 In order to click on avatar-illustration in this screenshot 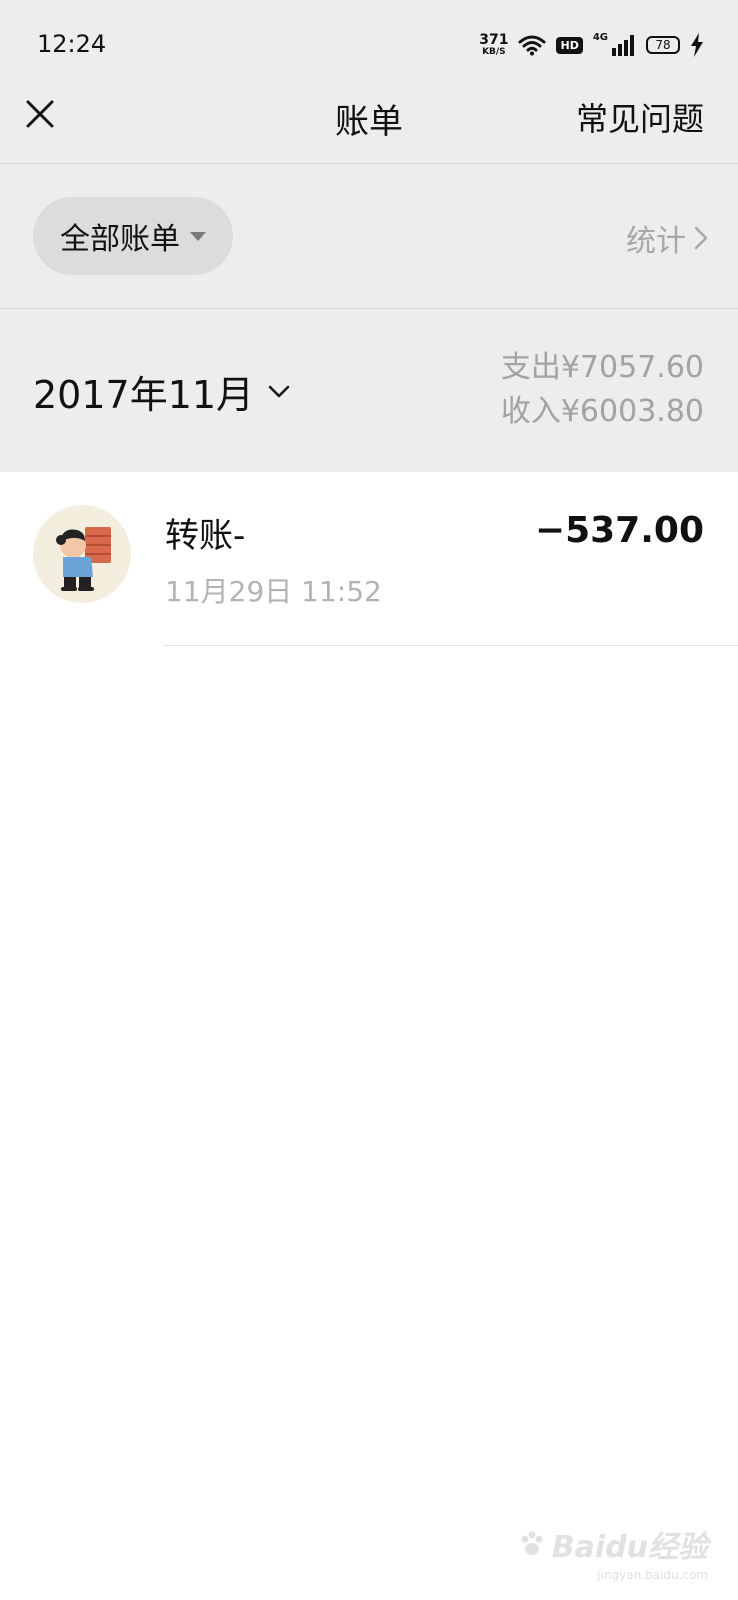, I will do `click(83, 559)`.